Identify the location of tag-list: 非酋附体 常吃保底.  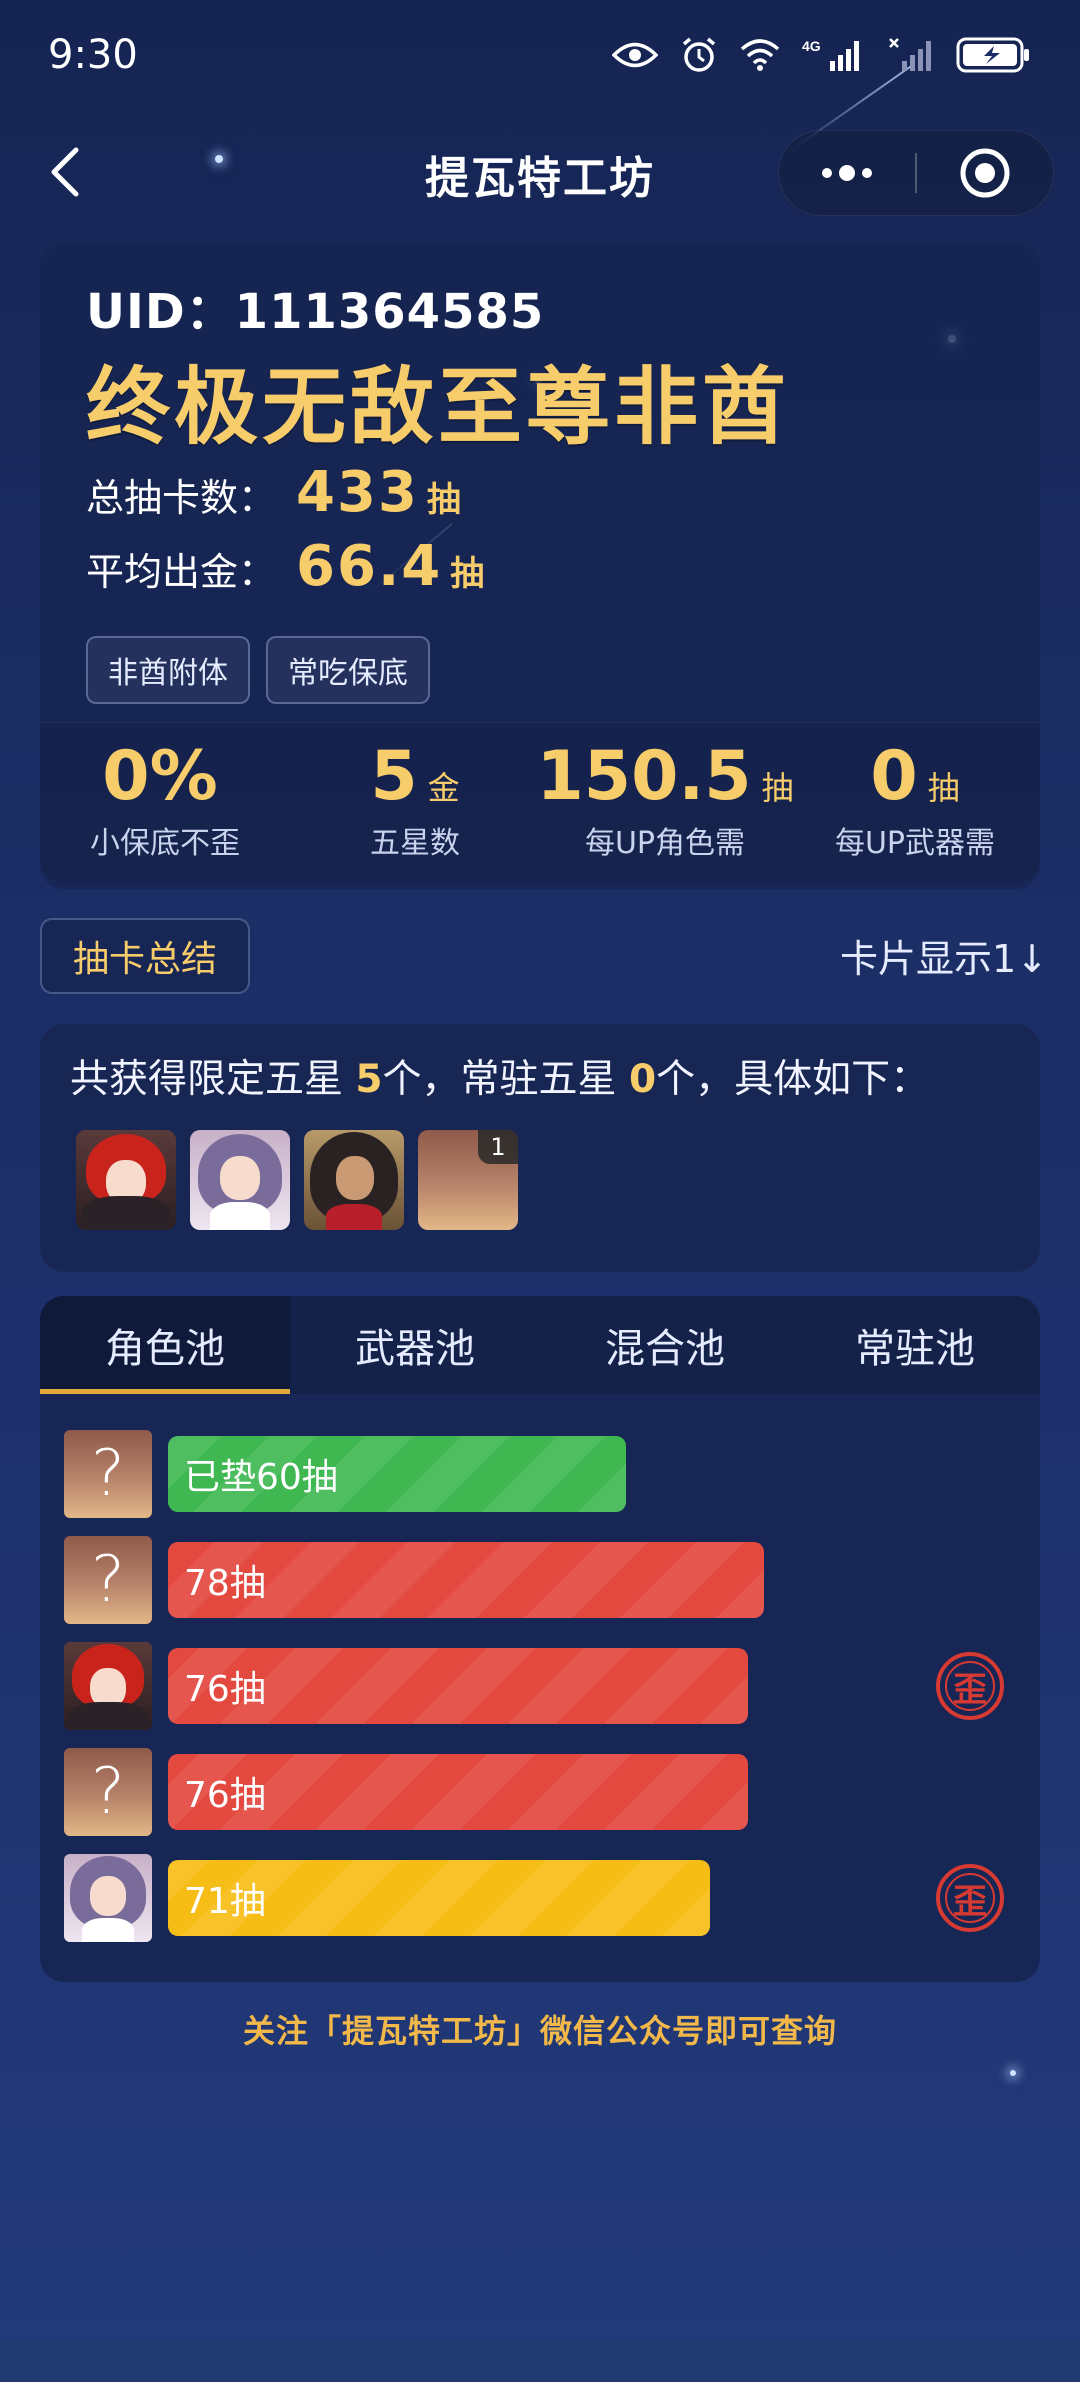
(258, 670).